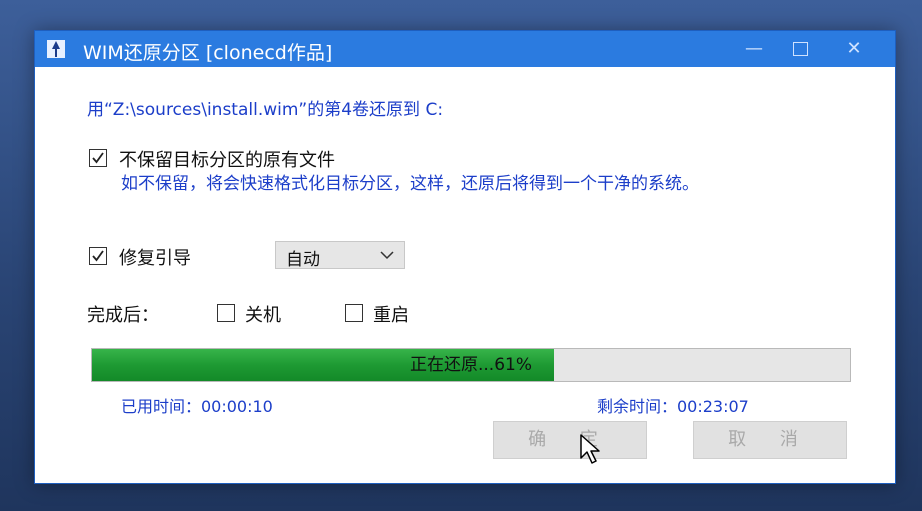 The height and width of the screenshot is (511, 922). What do you see at coordinates (208, 53) in the screenshot?
I see `window-title: WIM还原分区 [clonecd作品]` at bounding box center [208, 53].